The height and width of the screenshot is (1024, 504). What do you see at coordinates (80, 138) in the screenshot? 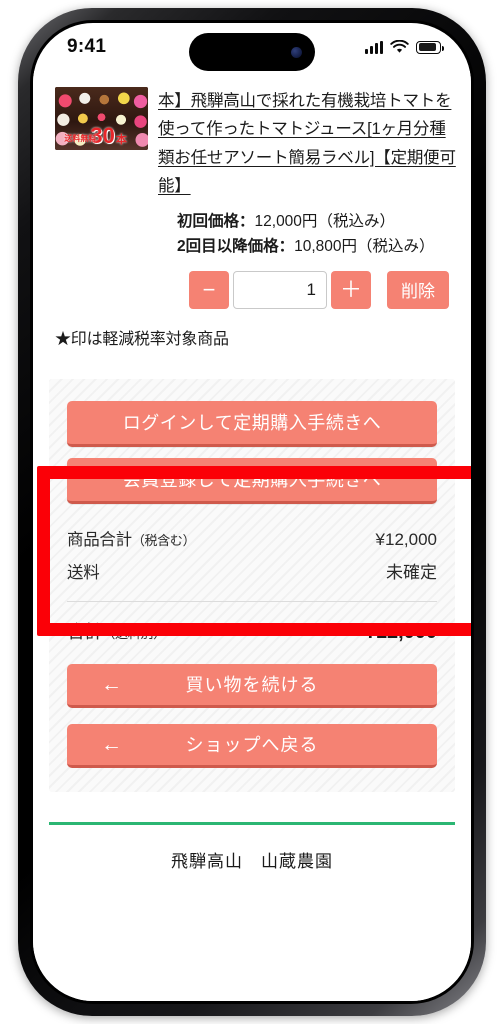
I see `badge-prefix: 送料無料` at bounding box center [80, 138].